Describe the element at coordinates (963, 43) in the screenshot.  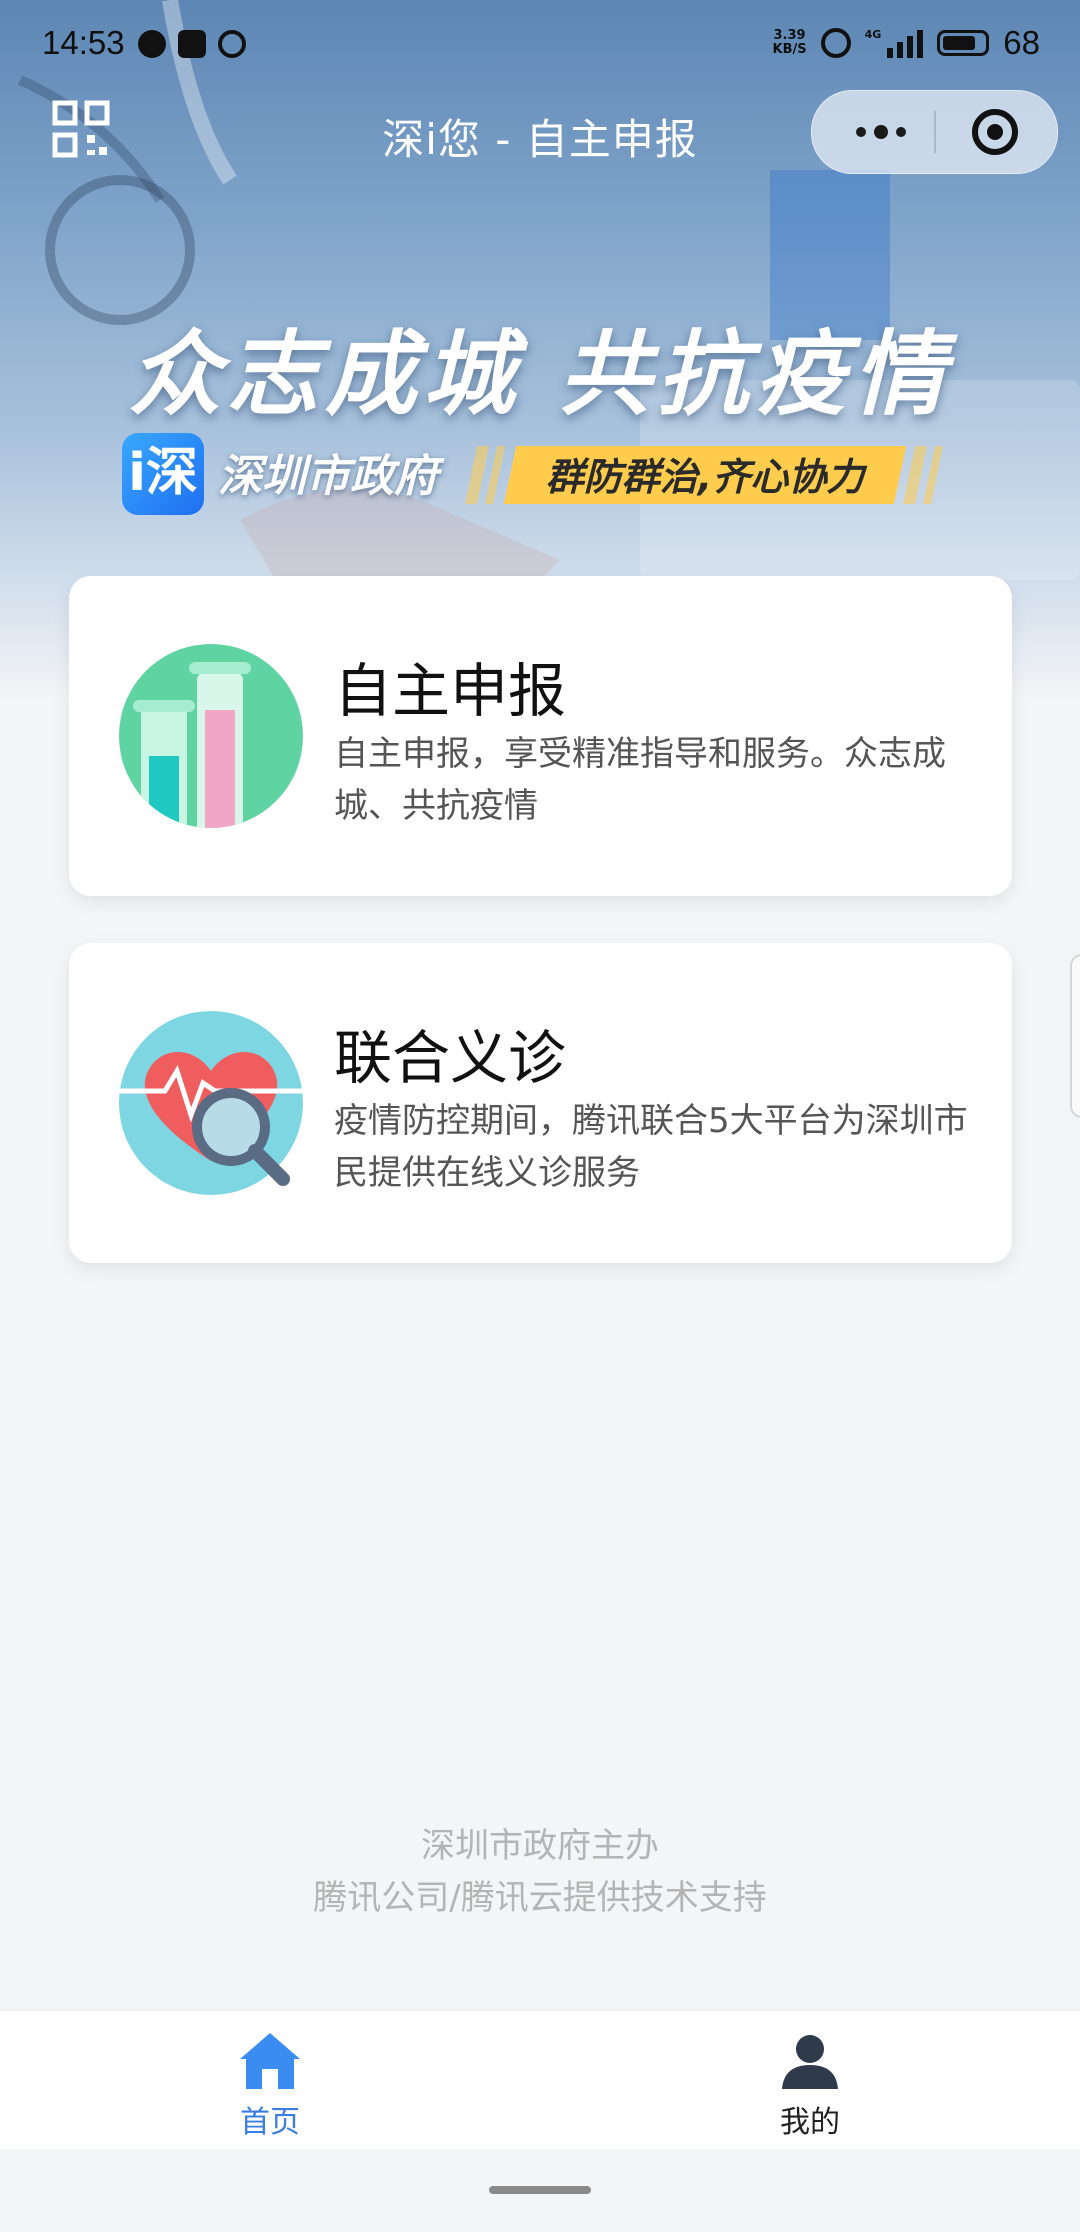
I see `battery-icon` at that location.